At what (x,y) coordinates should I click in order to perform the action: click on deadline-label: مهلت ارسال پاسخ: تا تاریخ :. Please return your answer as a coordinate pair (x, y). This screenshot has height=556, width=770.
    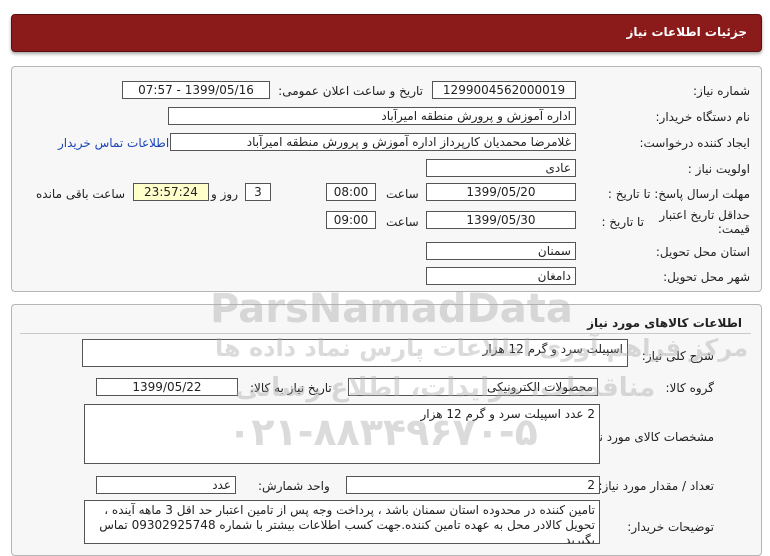
    Looking at the image, I should click on (678, 194).